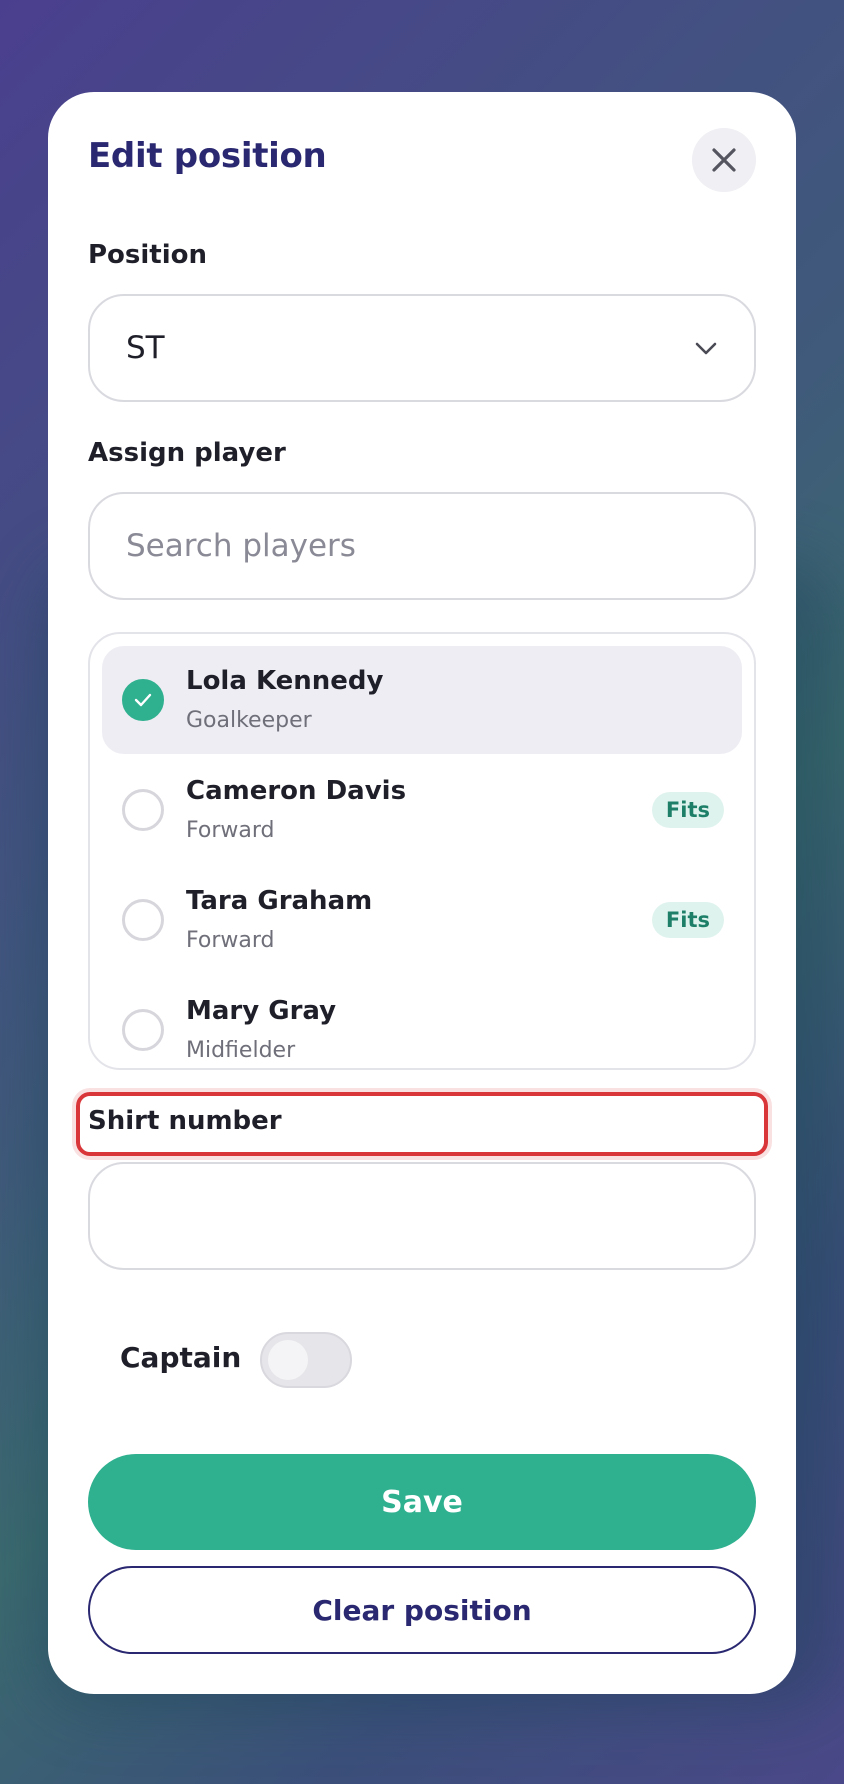  What do you see at coordinates (285, 681) in the screenshot?
I see `player-name: Lola Kennedy` at bounding box center [285, 681].